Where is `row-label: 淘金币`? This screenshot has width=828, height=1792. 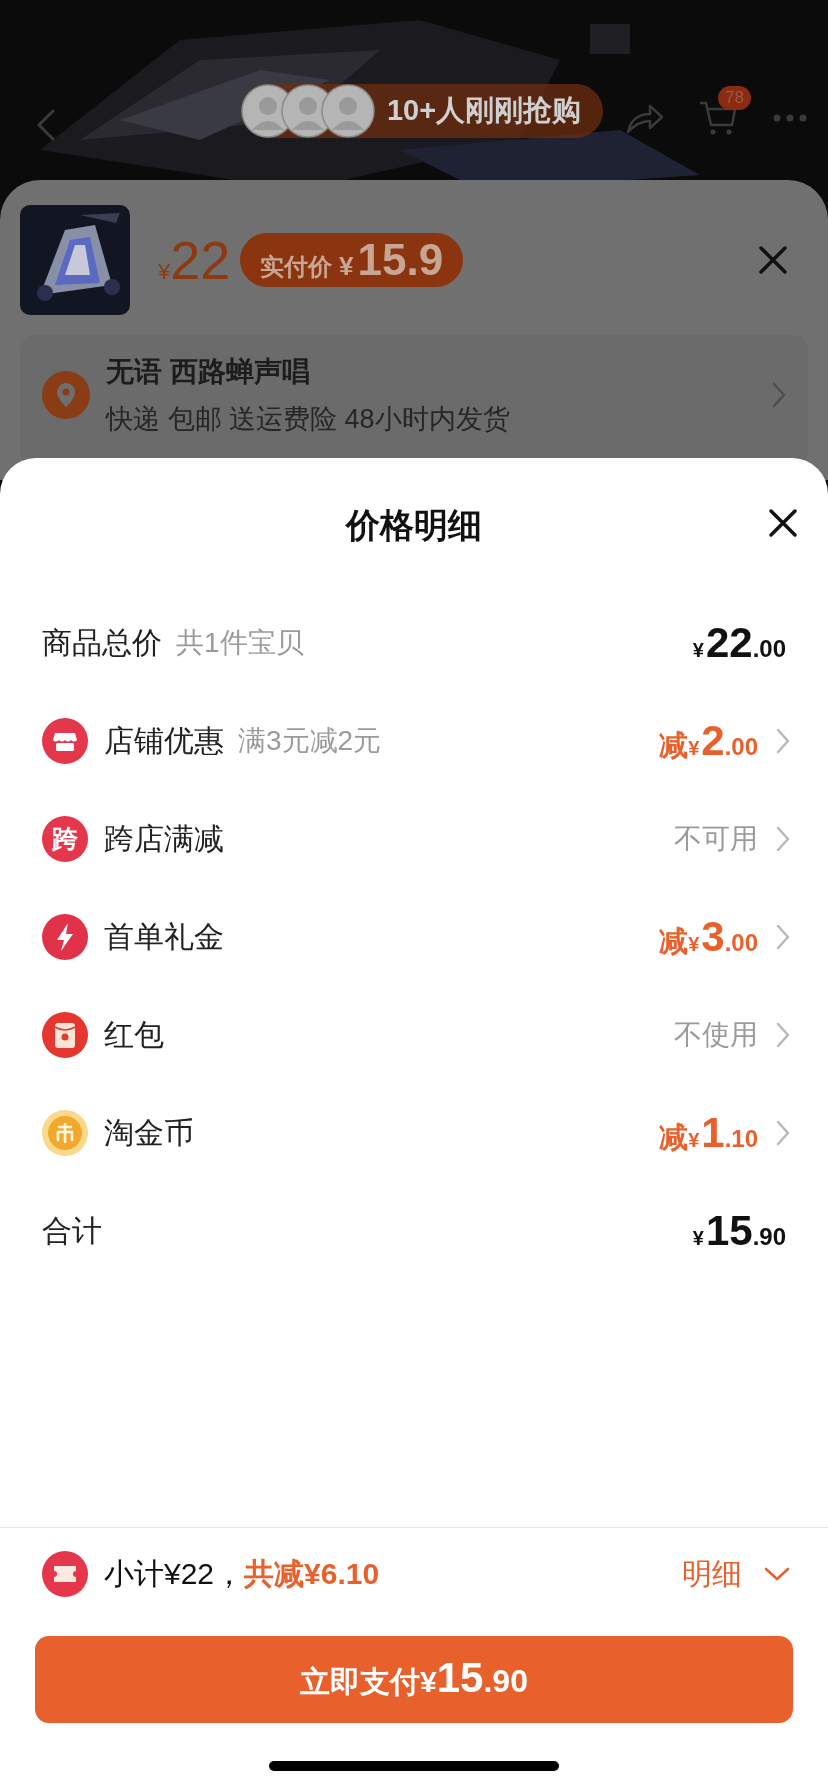
row-label: 淘金币 is located at coordinates (149, 1132).